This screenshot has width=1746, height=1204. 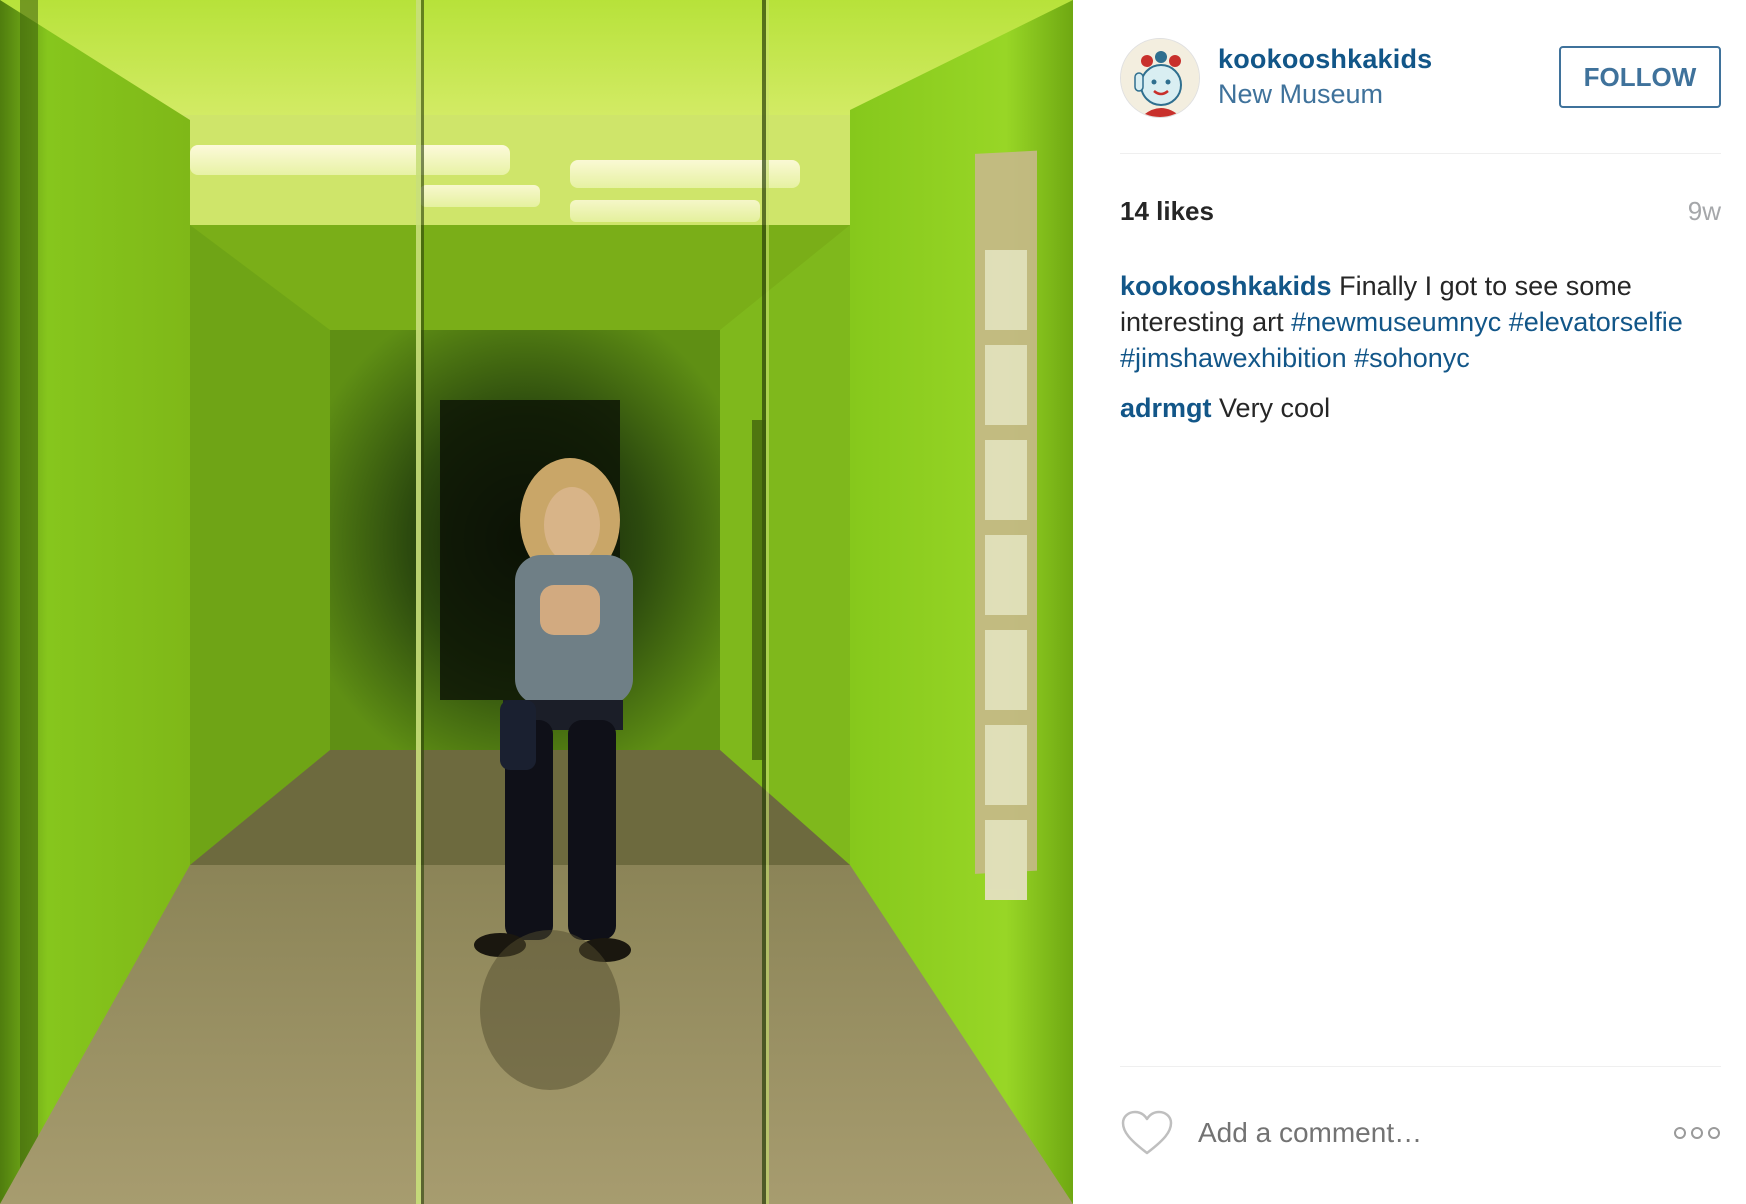 What do you see at coordinates (1325, 59) in the screenshot?
I see `post-username: kookooshkakids` at bounding box center [1325, 59].